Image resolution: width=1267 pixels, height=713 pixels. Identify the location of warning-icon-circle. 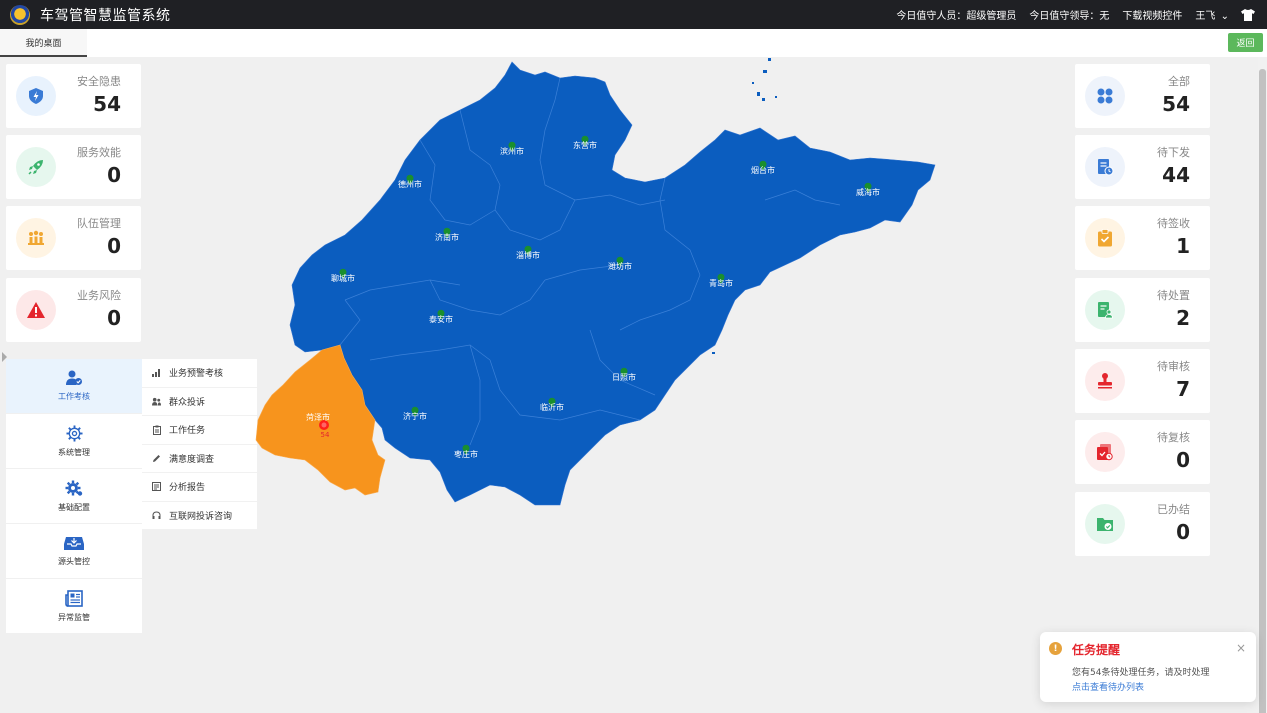
(36, 310).